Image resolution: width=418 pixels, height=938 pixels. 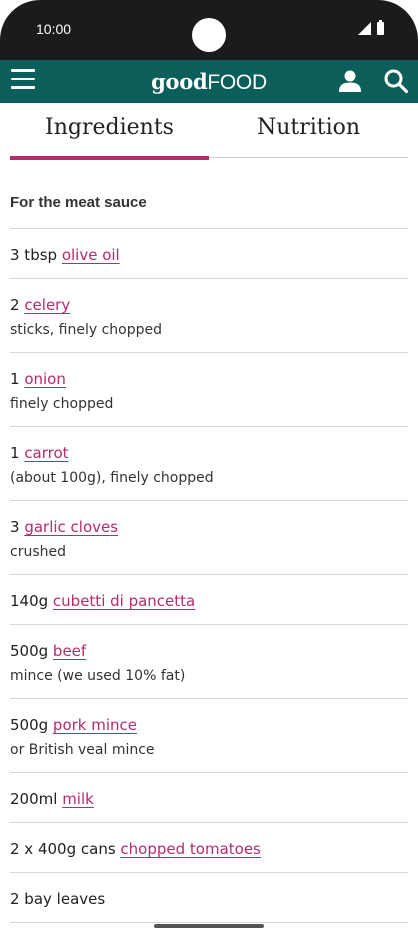 What do you see at coordinates (62, 404) in the screenshot?
I see `ingredient-note: finely chopped` at bounding box center [62, 404].